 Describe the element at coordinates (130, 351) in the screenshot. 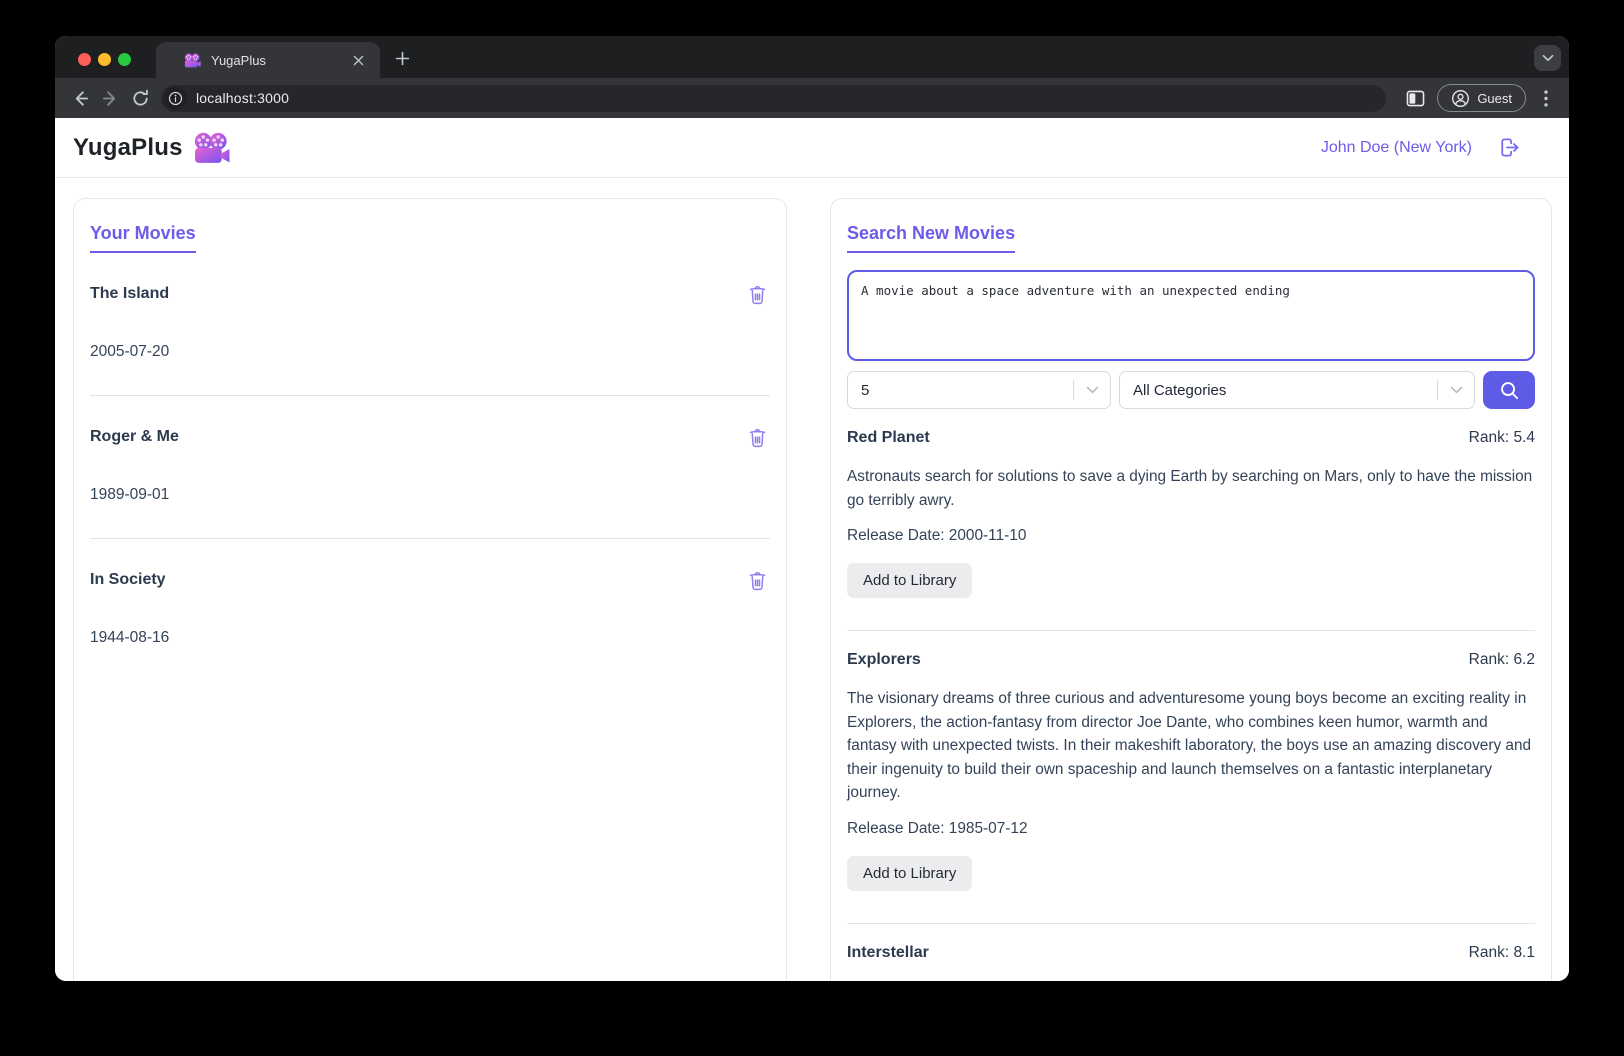

I see `movie-release-date: 2005-07-20` at that location.